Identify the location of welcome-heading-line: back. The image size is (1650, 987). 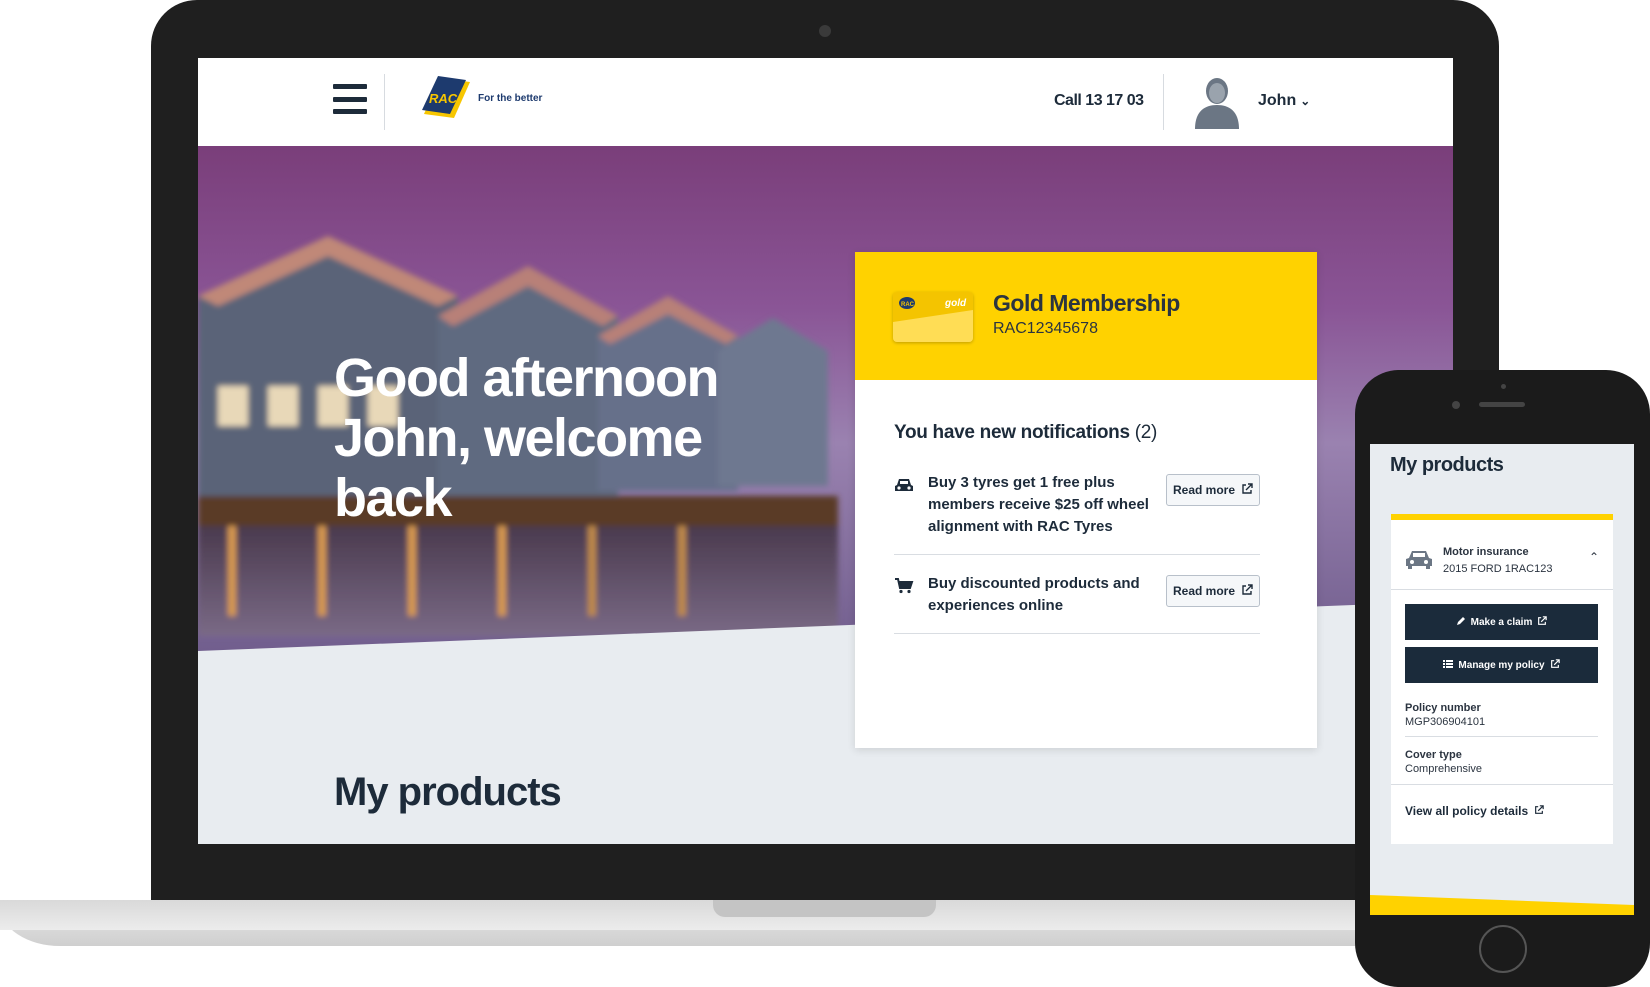
(393, 498).